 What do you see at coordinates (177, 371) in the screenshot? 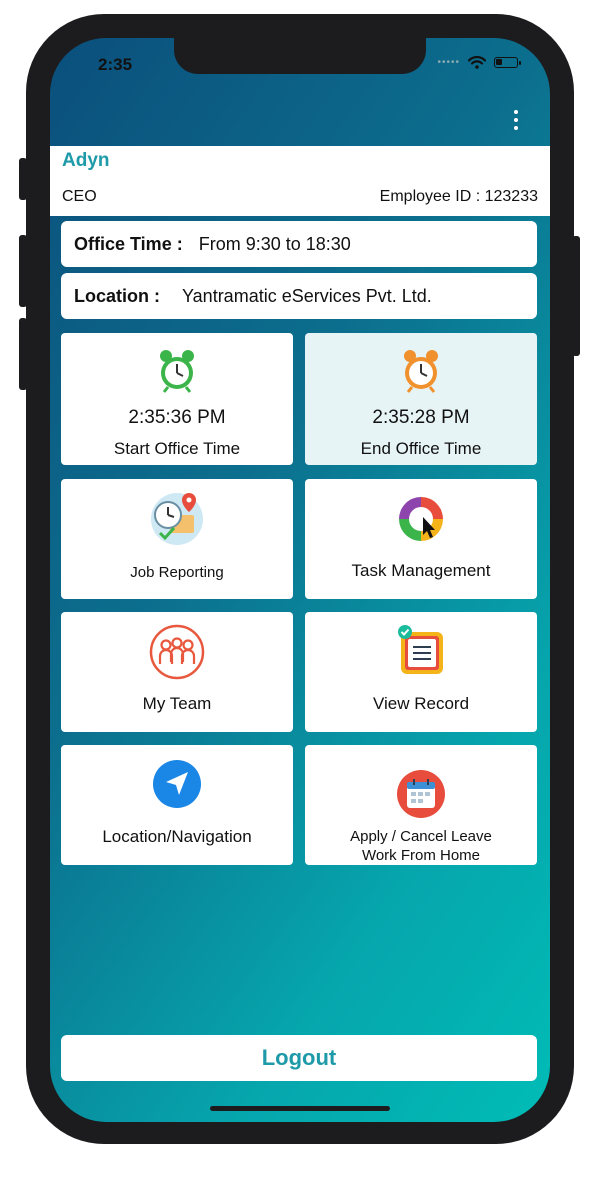
I see `alarm-clock-green-icon` at bounding box center [177, 371].